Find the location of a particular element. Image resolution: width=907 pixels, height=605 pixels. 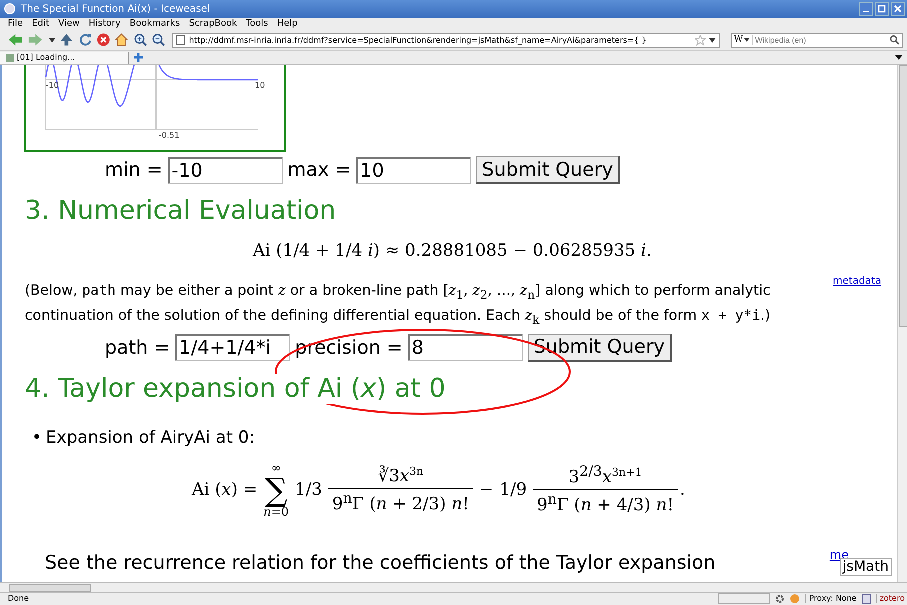

math-formula: Ai (1/4 + 1/4 i) ≈ 0.28881085 − 0.06285935 i. is located at coordinates (453, 251).